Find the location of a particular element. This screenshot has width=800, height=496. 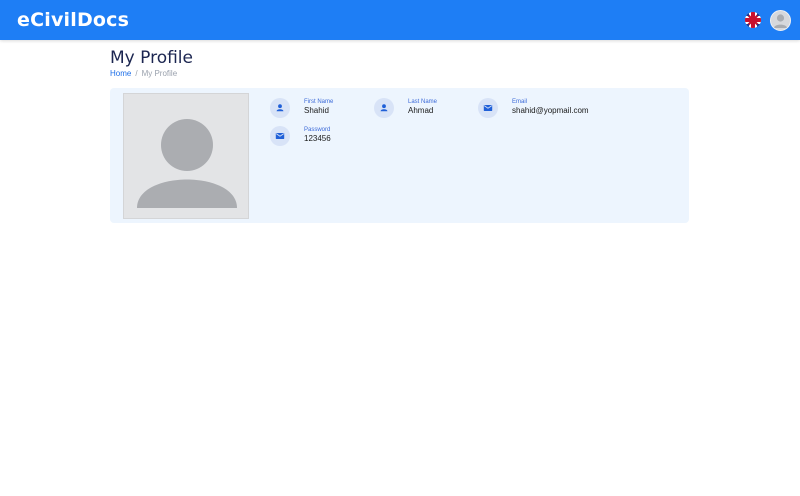

password-value: 123456 is located at coordinates (317, 138).